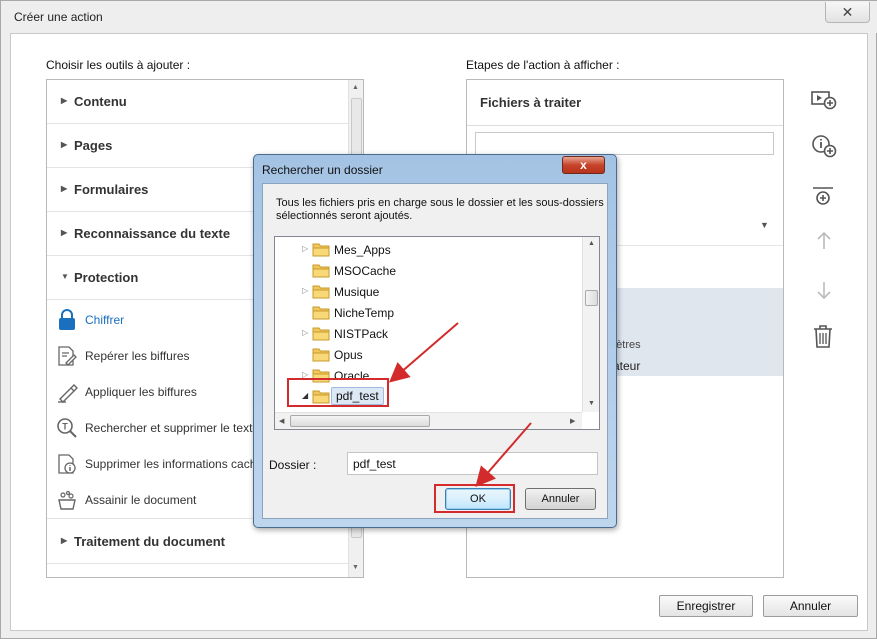 The width and height of the screenshot is (877, 639). I want to click on tool-label: Rechercher et supprimer le texte, so click(172, 428).